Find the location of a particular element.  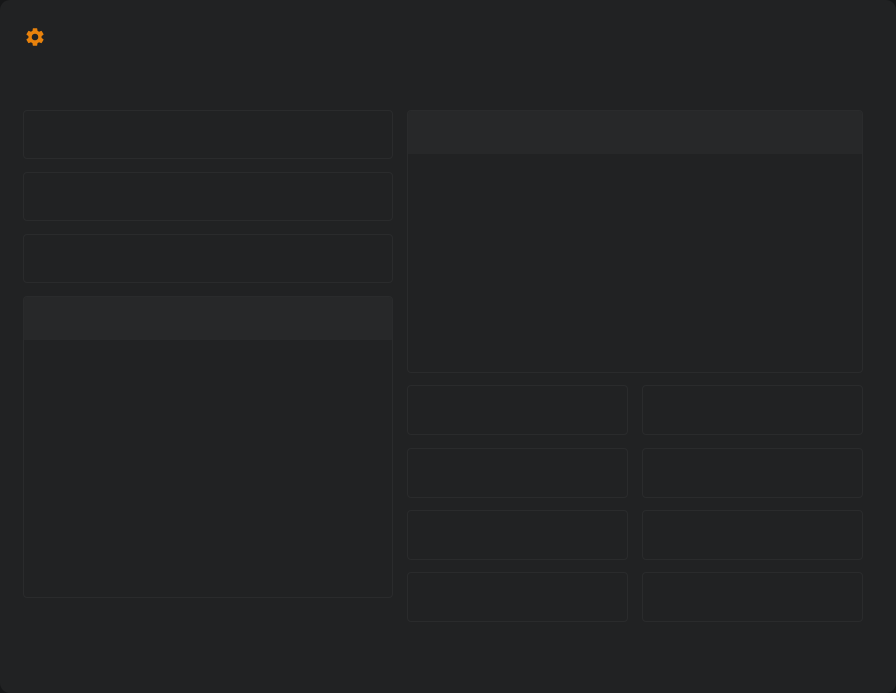

right-panel-header is located at coordinates (635, 132).